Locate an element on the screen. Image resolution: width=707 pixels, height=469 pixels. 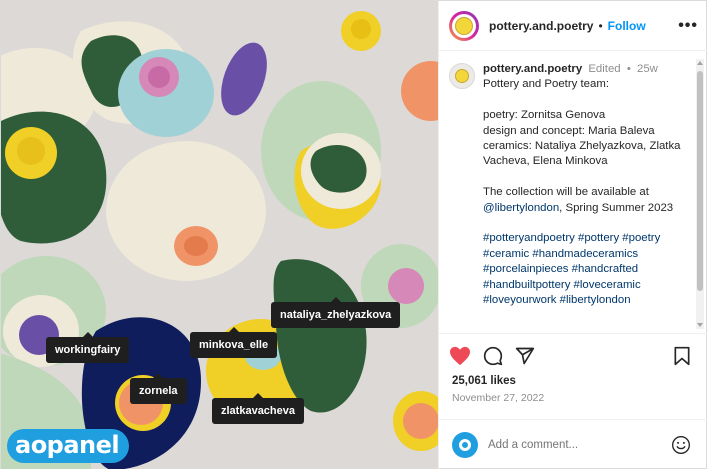
user-tag-minkova-elle: minkova_elle is located at coordinates (234, 342).